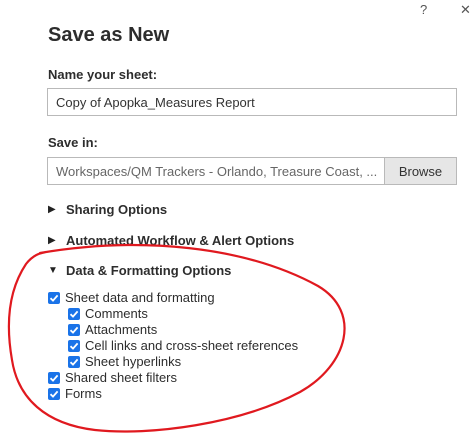  I want to click on help-button: ?, so click(423, 9).